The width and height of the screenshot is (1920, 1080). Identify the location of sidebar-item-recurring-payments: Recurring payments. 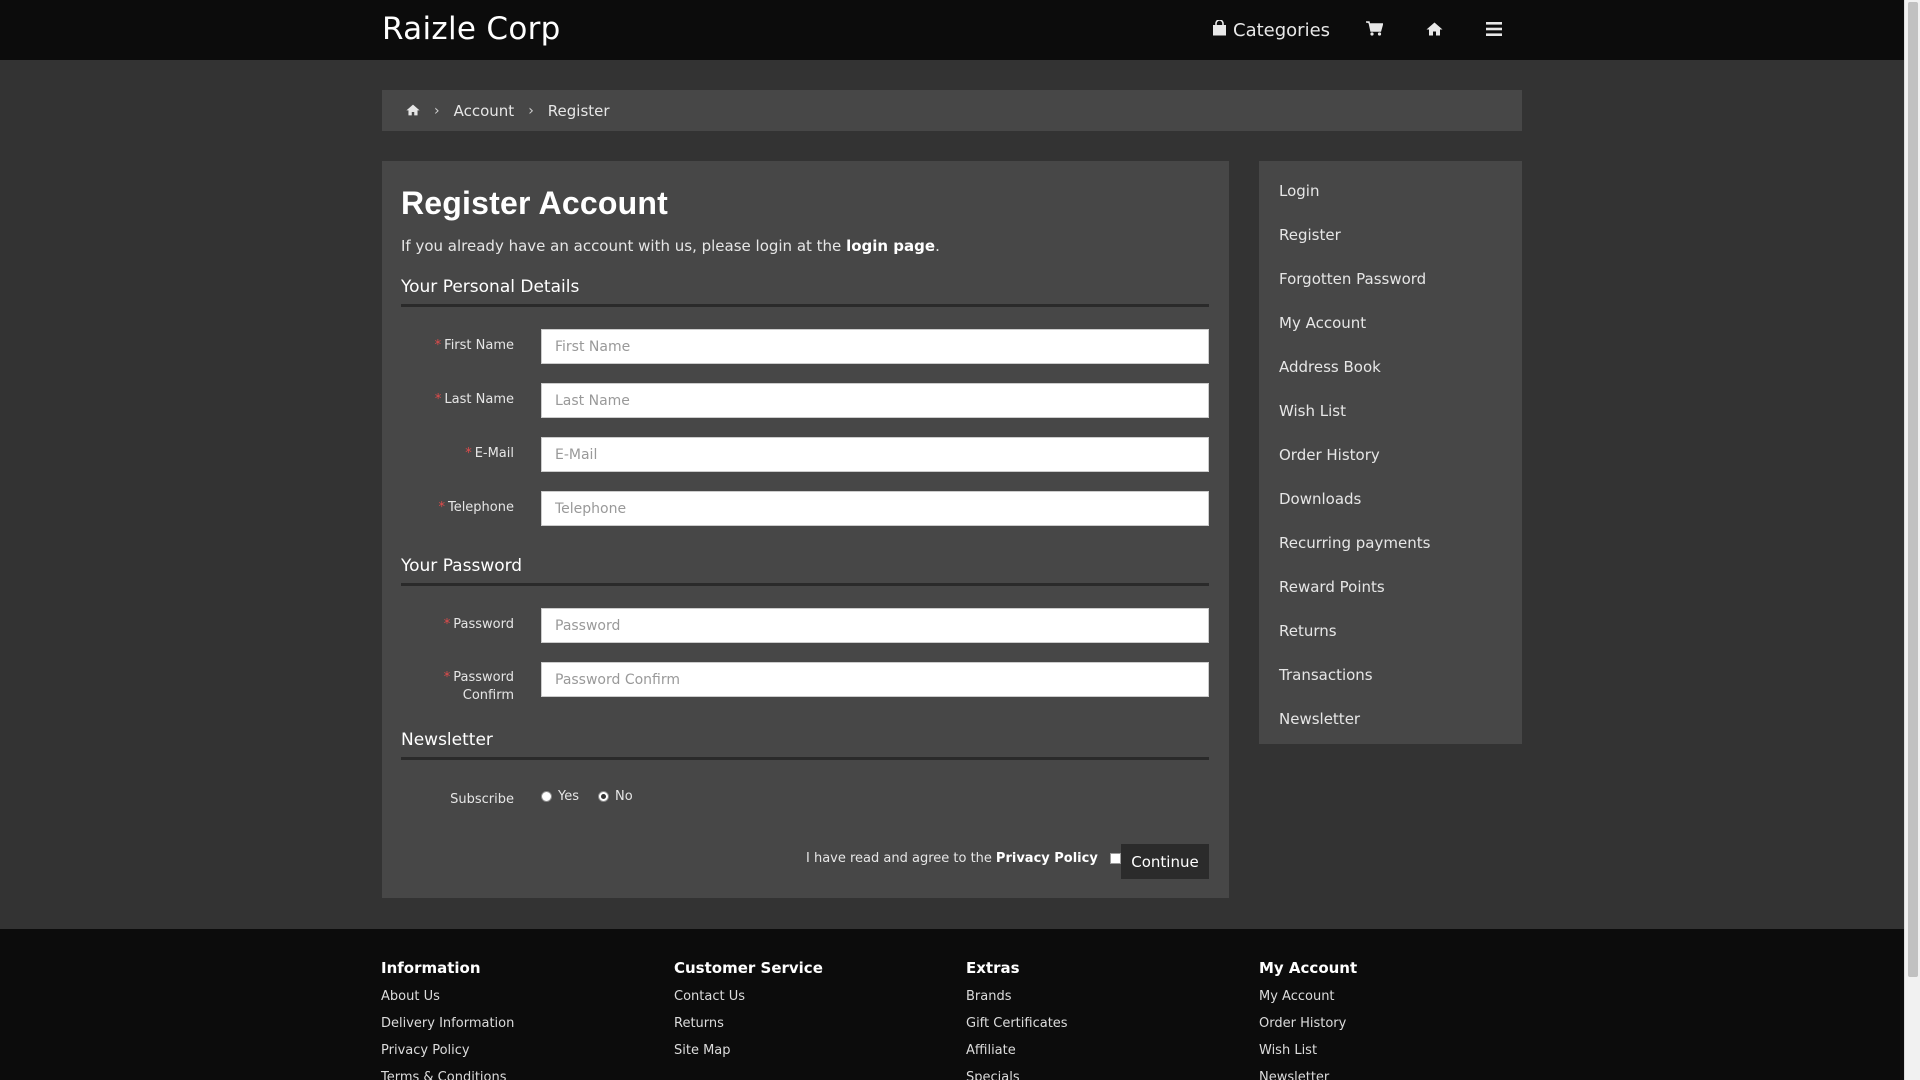
(1390, 543).